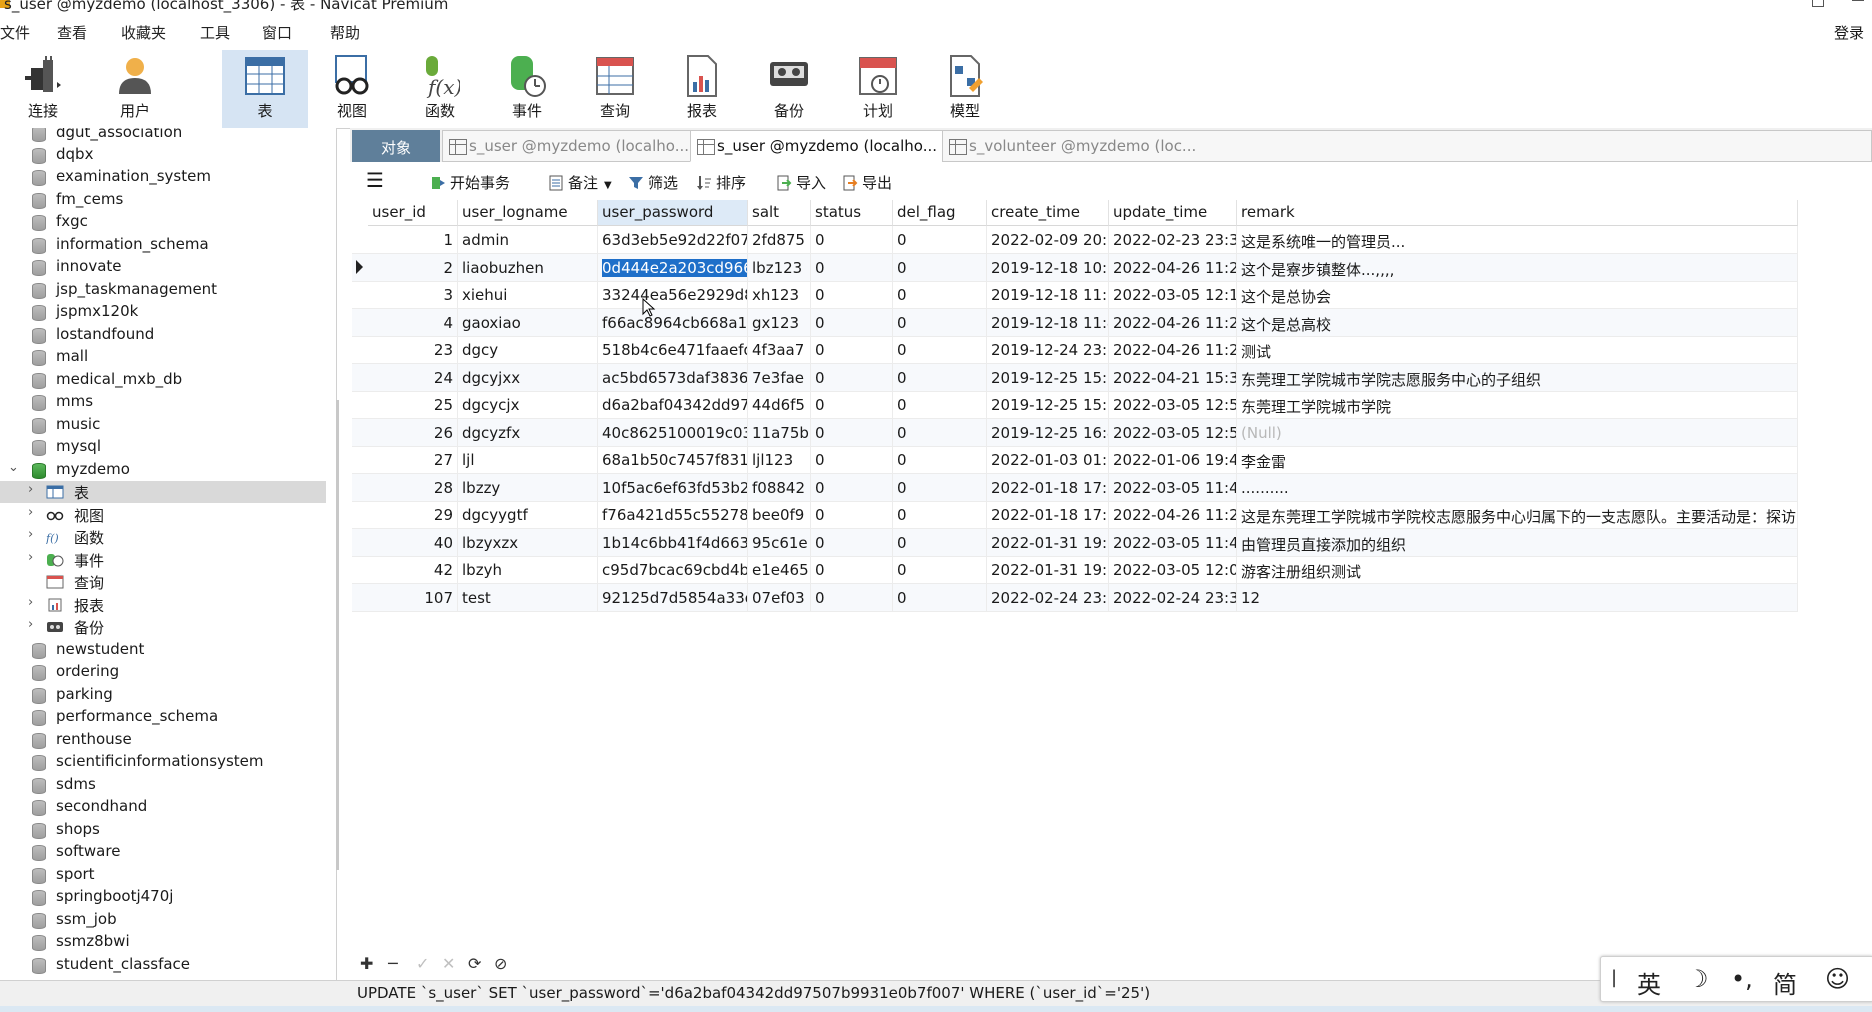  Describe the element at coordinates (163, 155) in the screenshot. I see `tree-db-item: dqbx` at that location.